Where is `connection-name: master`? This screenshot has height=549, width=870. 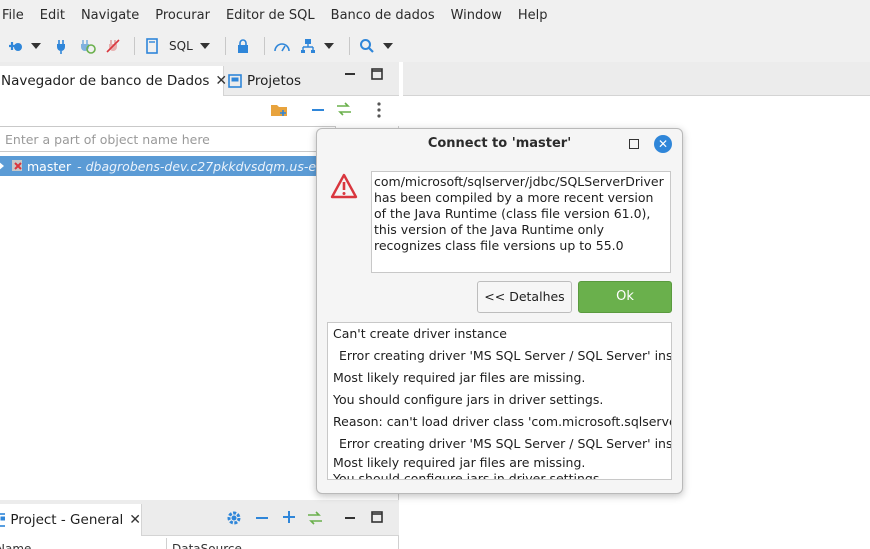 connection-name: master is located at coordinates (49, 166).